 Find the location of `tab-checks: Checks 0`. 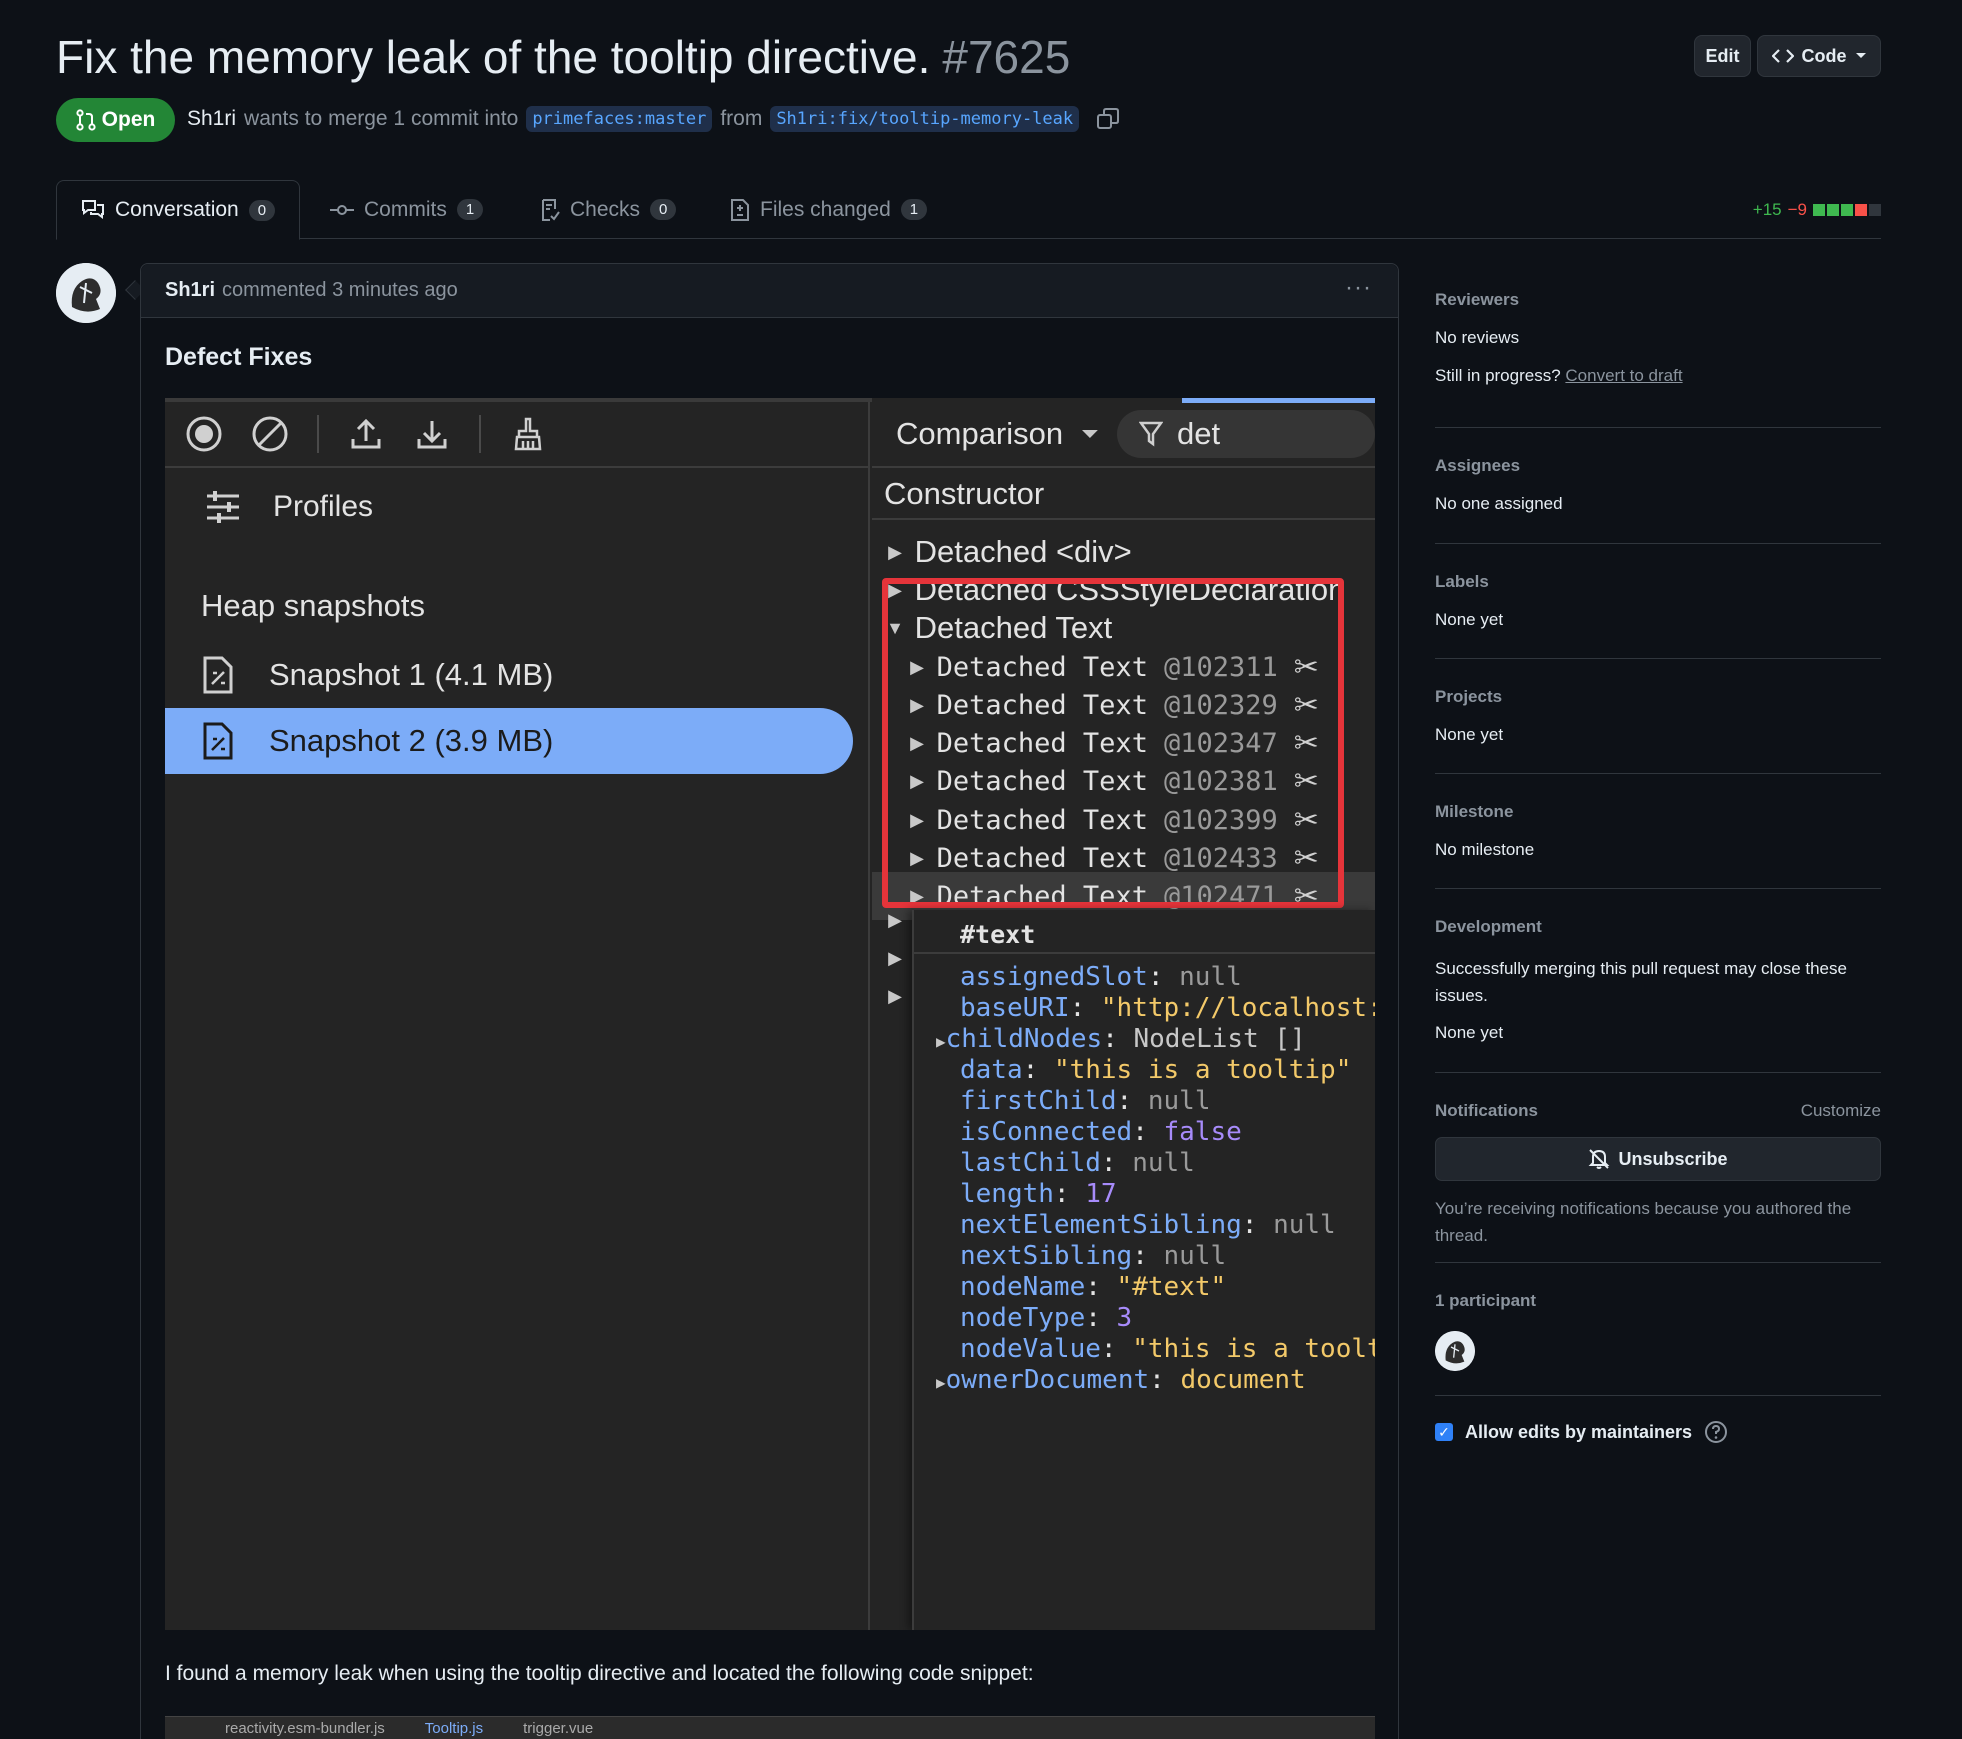

tab-checks: Checks 0 is located at coordinates (608, 209).